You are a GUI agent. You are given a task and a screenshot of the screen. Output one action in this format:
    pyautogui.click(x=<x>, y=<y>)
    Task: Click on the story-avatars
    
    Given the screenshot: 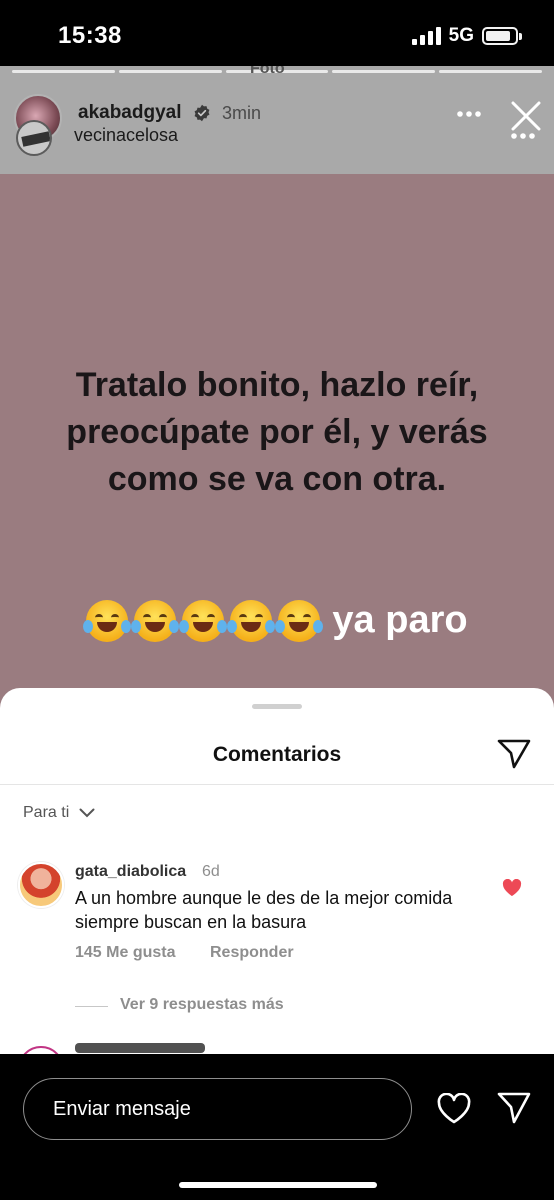 What is the action you would take?
    pyautogui.click(x=40, y=125)
    